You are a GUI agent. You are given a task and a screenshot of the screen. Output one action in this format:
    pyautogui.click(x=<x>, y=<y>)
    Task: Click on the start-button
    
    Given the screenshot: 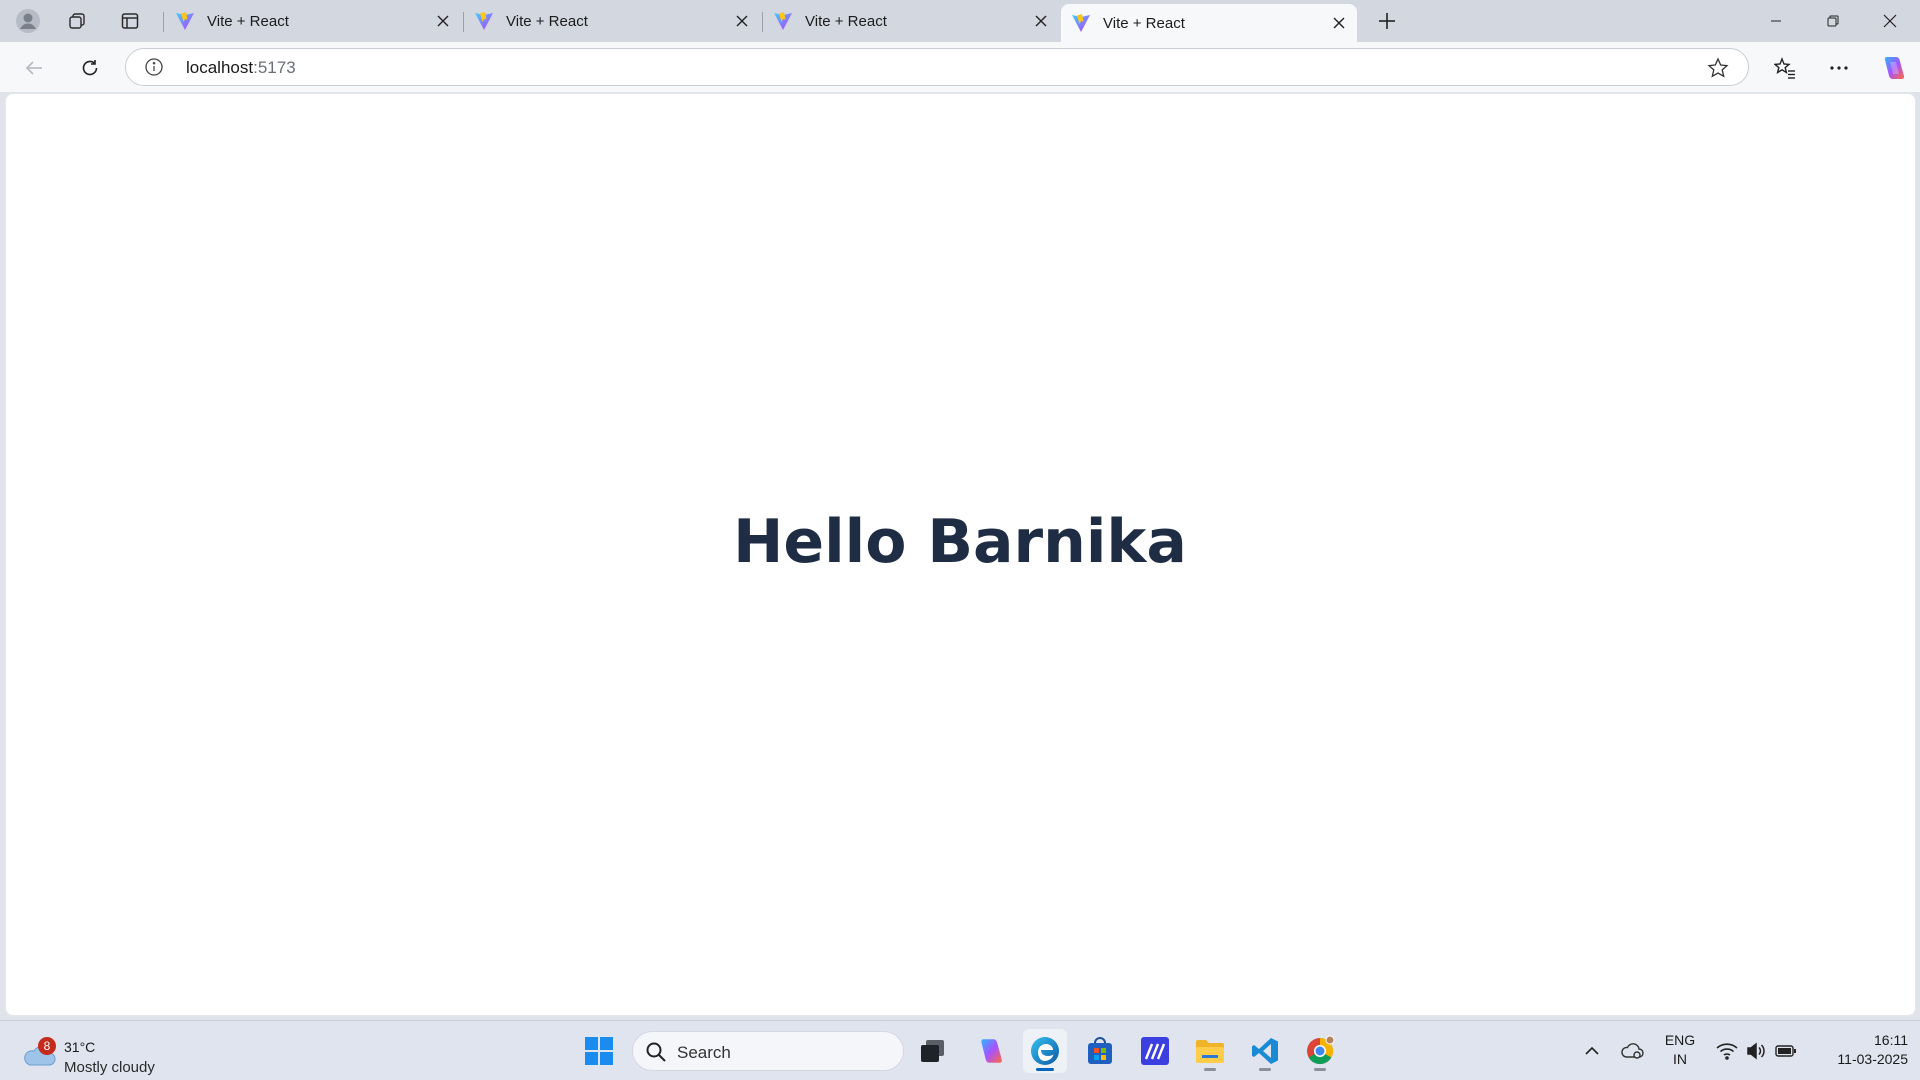 What is the action you would take?
    pyautogui.click(x=599, y=1051)
    